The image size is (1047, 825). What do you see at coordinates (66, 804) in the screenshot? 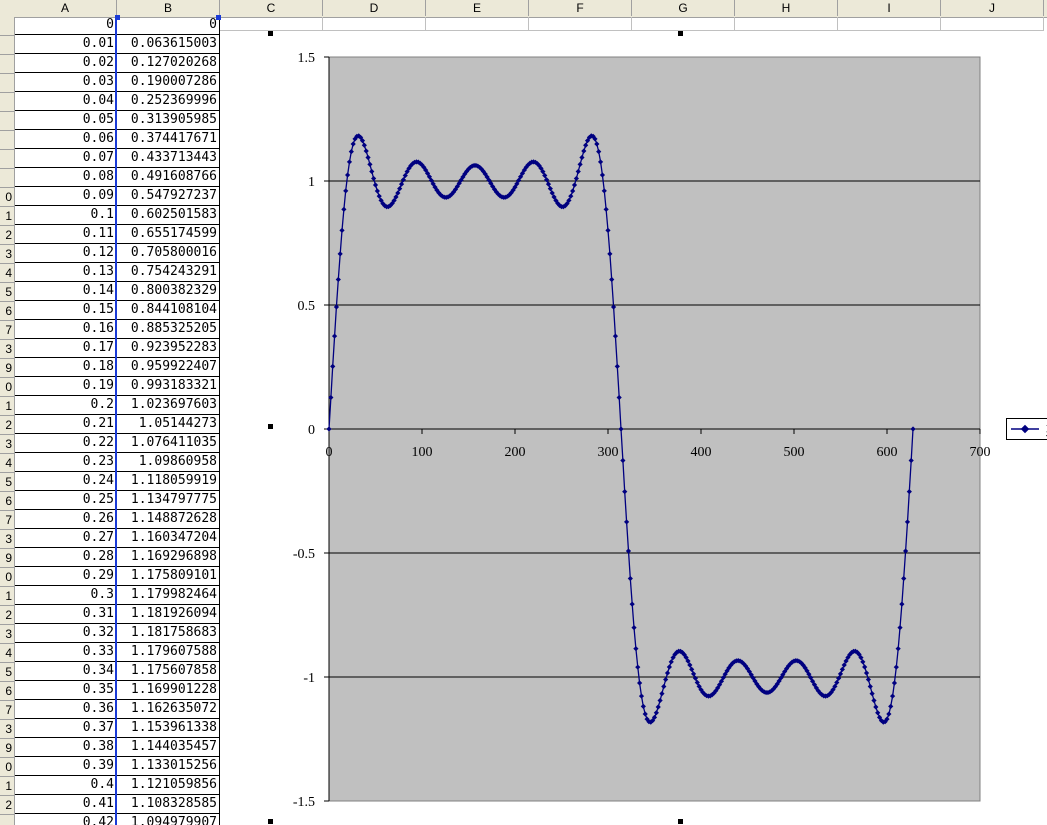
I see `cell-a: 0.41` at bounding box center [66, 804].